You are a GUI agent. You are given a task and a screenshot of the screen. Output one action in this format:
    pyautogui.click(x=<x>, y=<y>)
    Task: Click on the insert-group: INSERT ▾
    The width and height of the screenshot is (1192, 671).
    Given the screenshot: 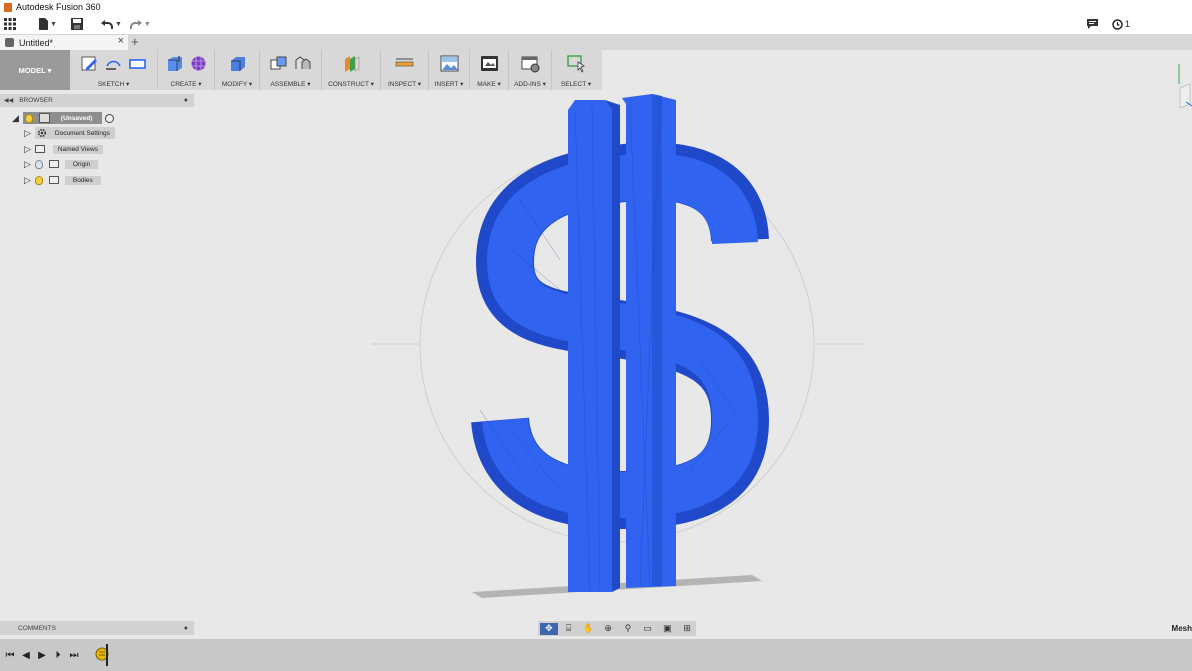 What is the action you would take?
    pyautogui.click(x=449, y=70)
    